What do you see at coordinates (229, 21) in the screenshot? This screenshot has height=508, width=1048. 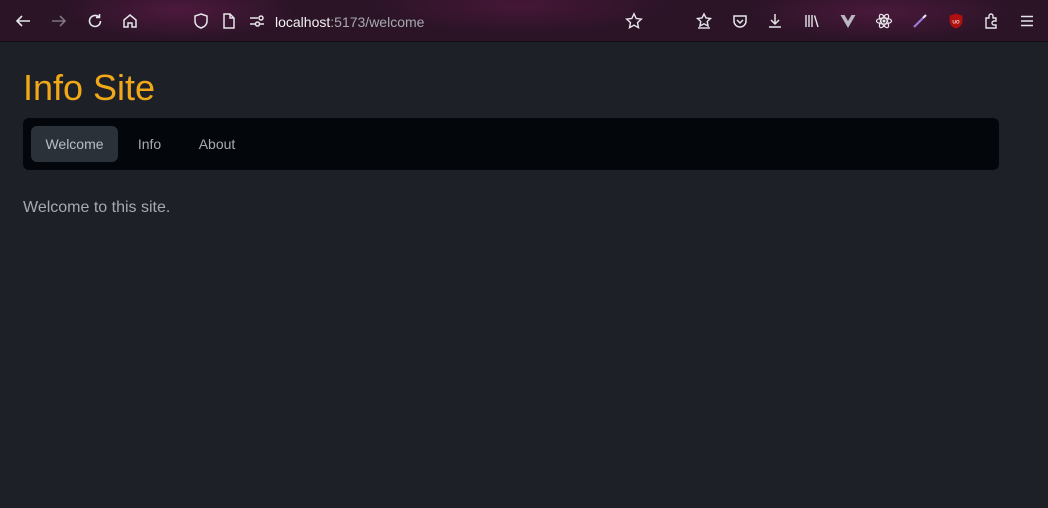 I see `page-icon` at bounding box center [229, 21].